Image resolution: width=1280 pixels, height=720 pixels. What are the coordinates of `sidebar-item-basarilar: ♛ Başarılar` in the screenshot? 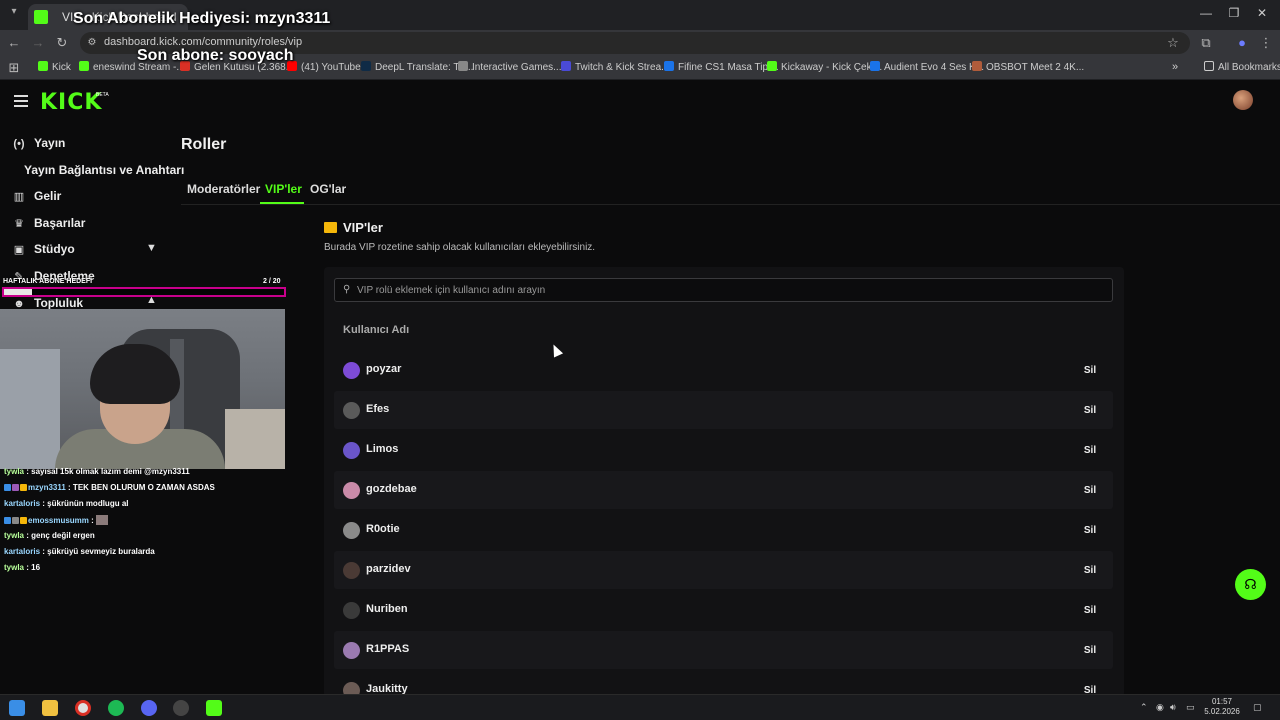 It's located at (48, 223).